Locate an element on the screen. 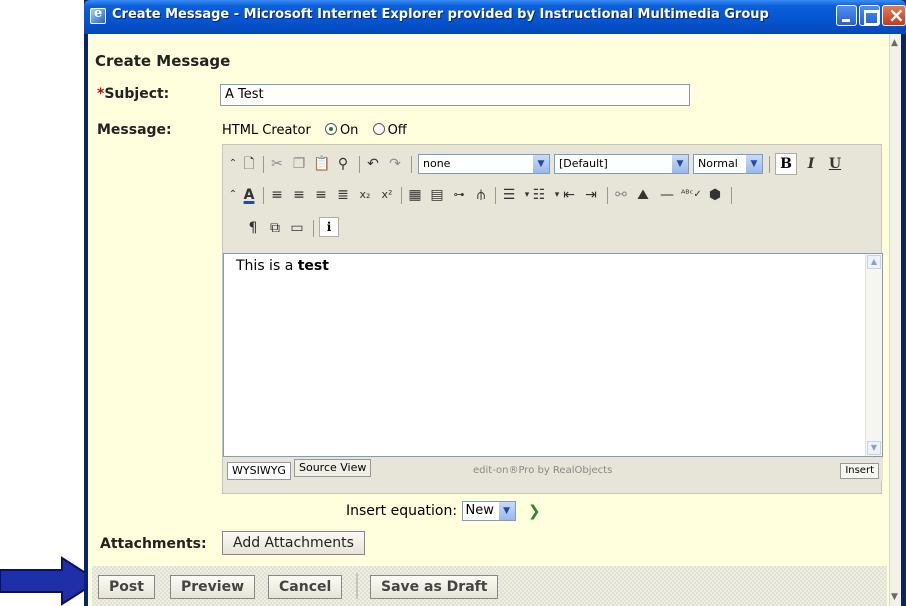 The image size is (906, 606). merge-cells-icon: ⊶ is located at coordinates (459, 195).